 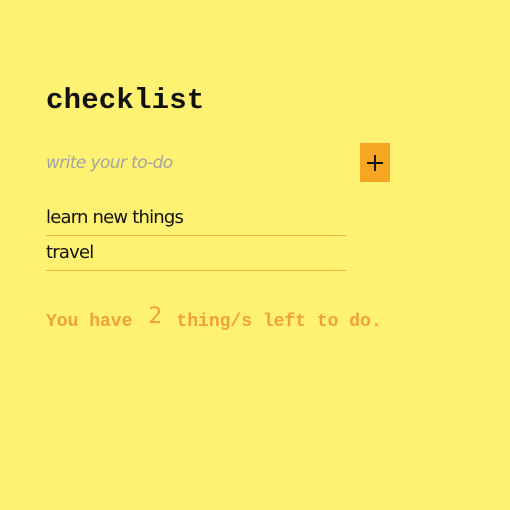 I want to click on page-title: checklist, so click(x=125, y=100).